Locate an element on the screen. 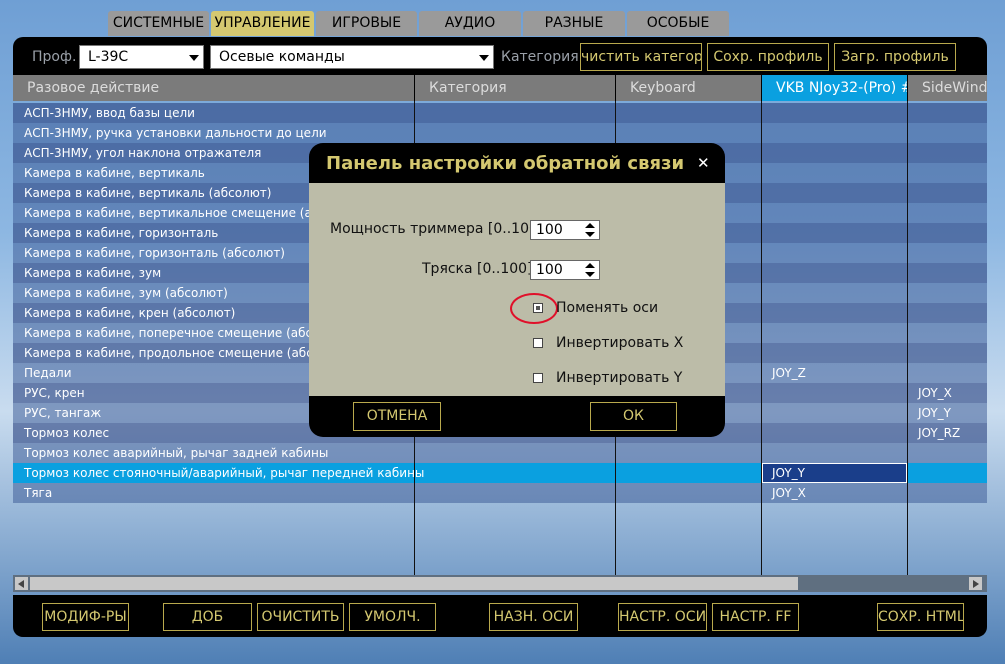 Image resolution: width=1005 pixels, height=664 pixels. row-vkb-cell: JOY_Z is located at coordinates (789, 373).